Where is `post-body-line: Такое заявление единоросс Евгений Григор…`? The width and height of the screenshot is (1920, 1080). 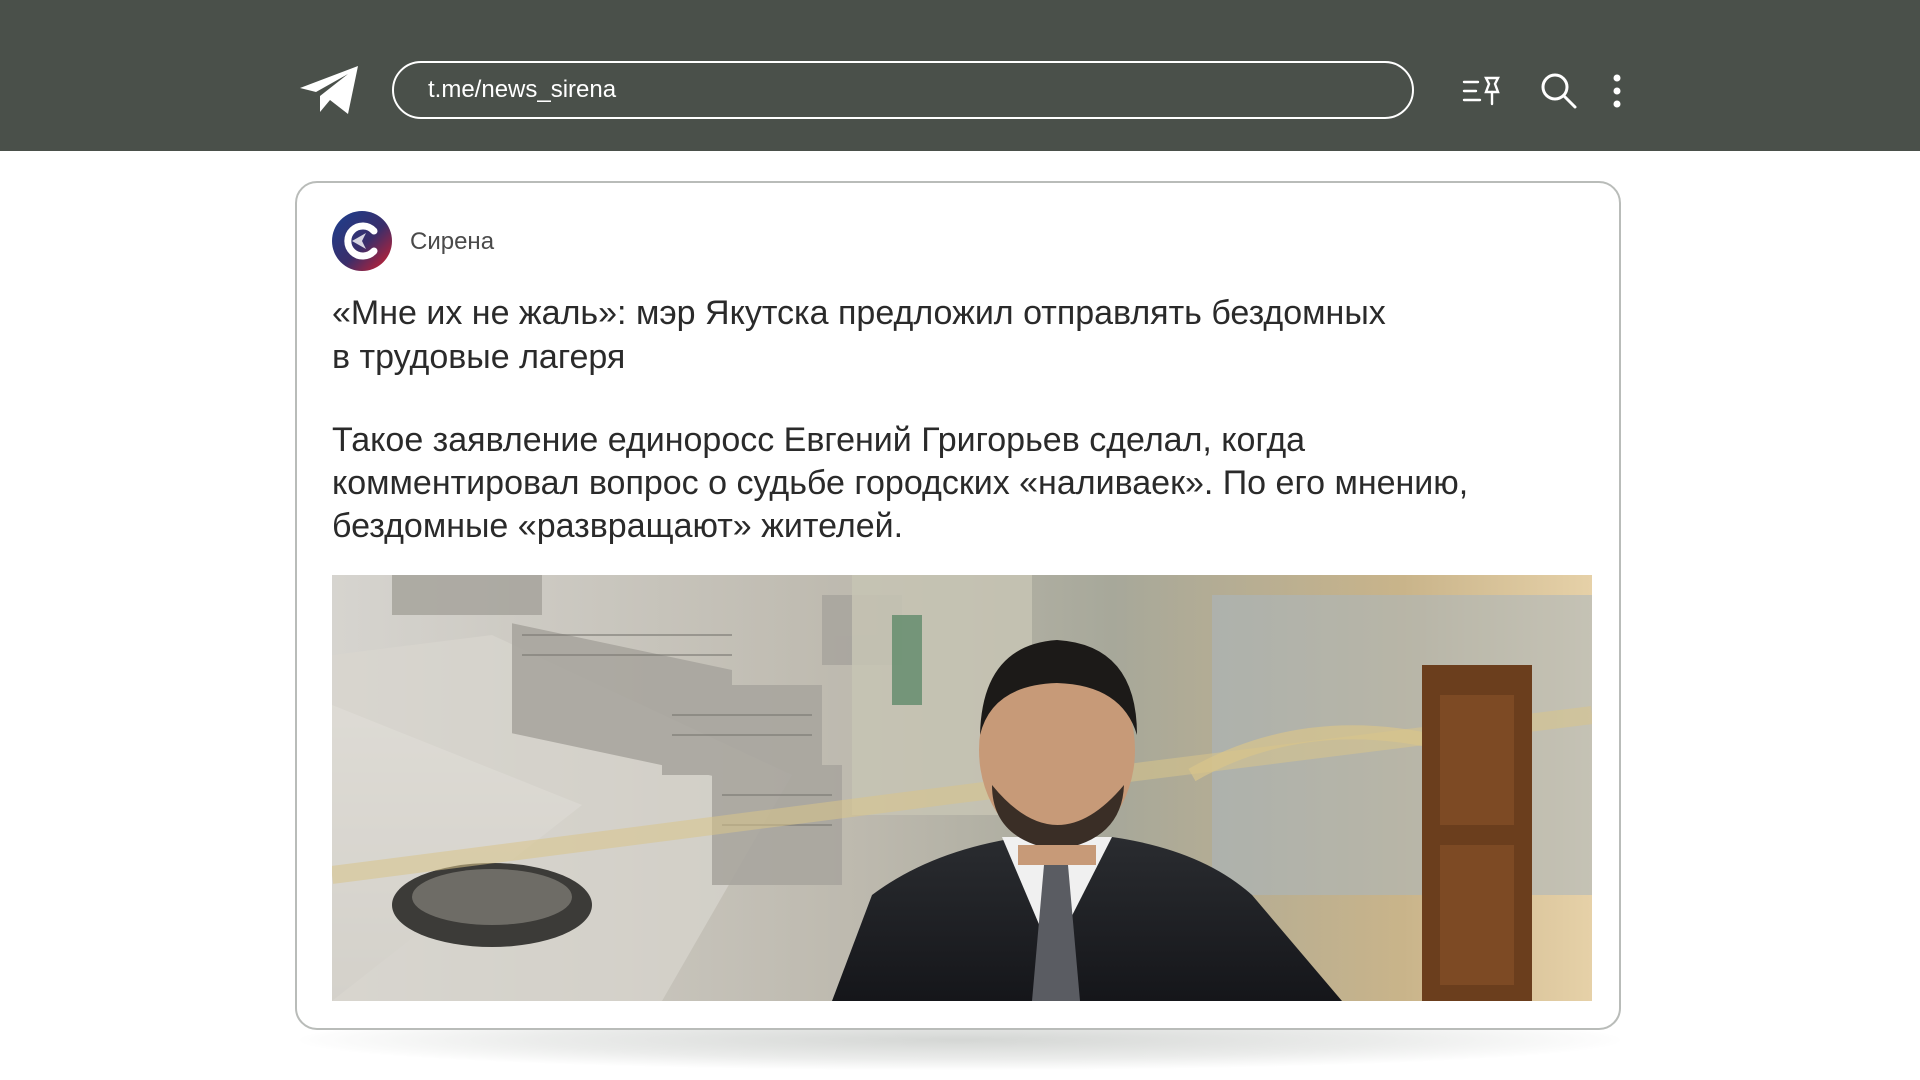 post-body-line: Такое заявление единоросс Евгений Григор… is located at coordinates (819, 440).